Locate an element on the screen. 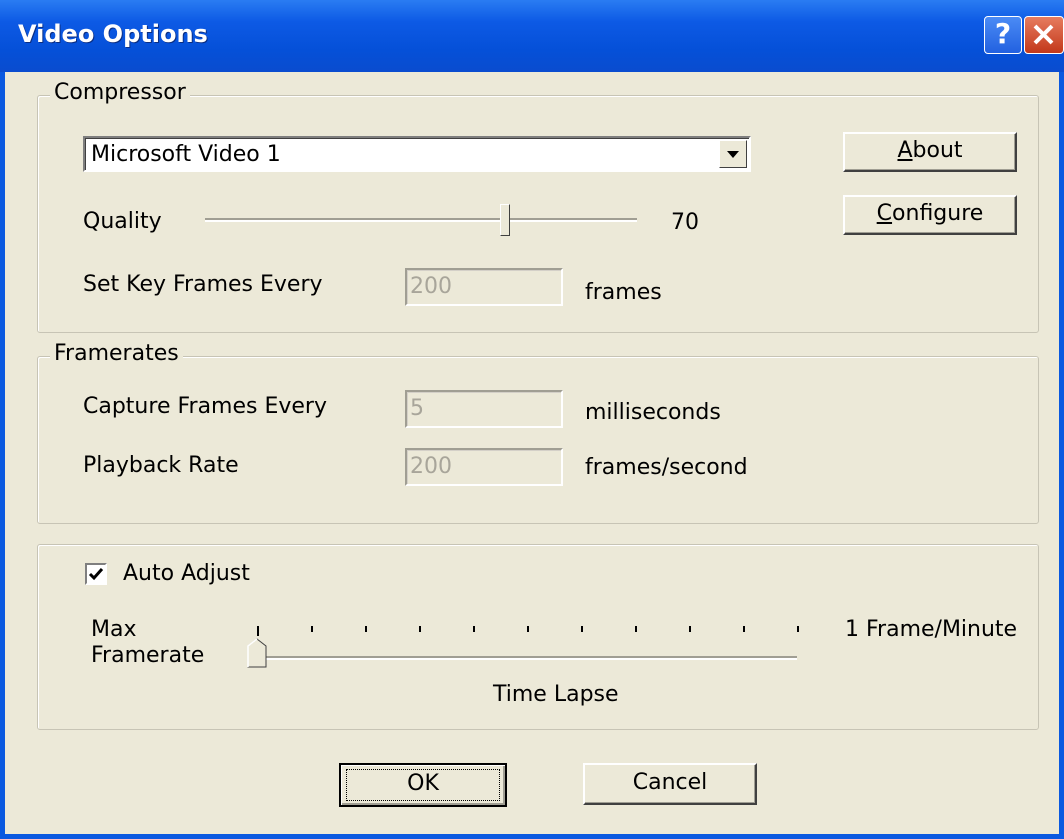 The image size is (1064, 839). cancel-label: Cancel is located at coordinates (670, 782).